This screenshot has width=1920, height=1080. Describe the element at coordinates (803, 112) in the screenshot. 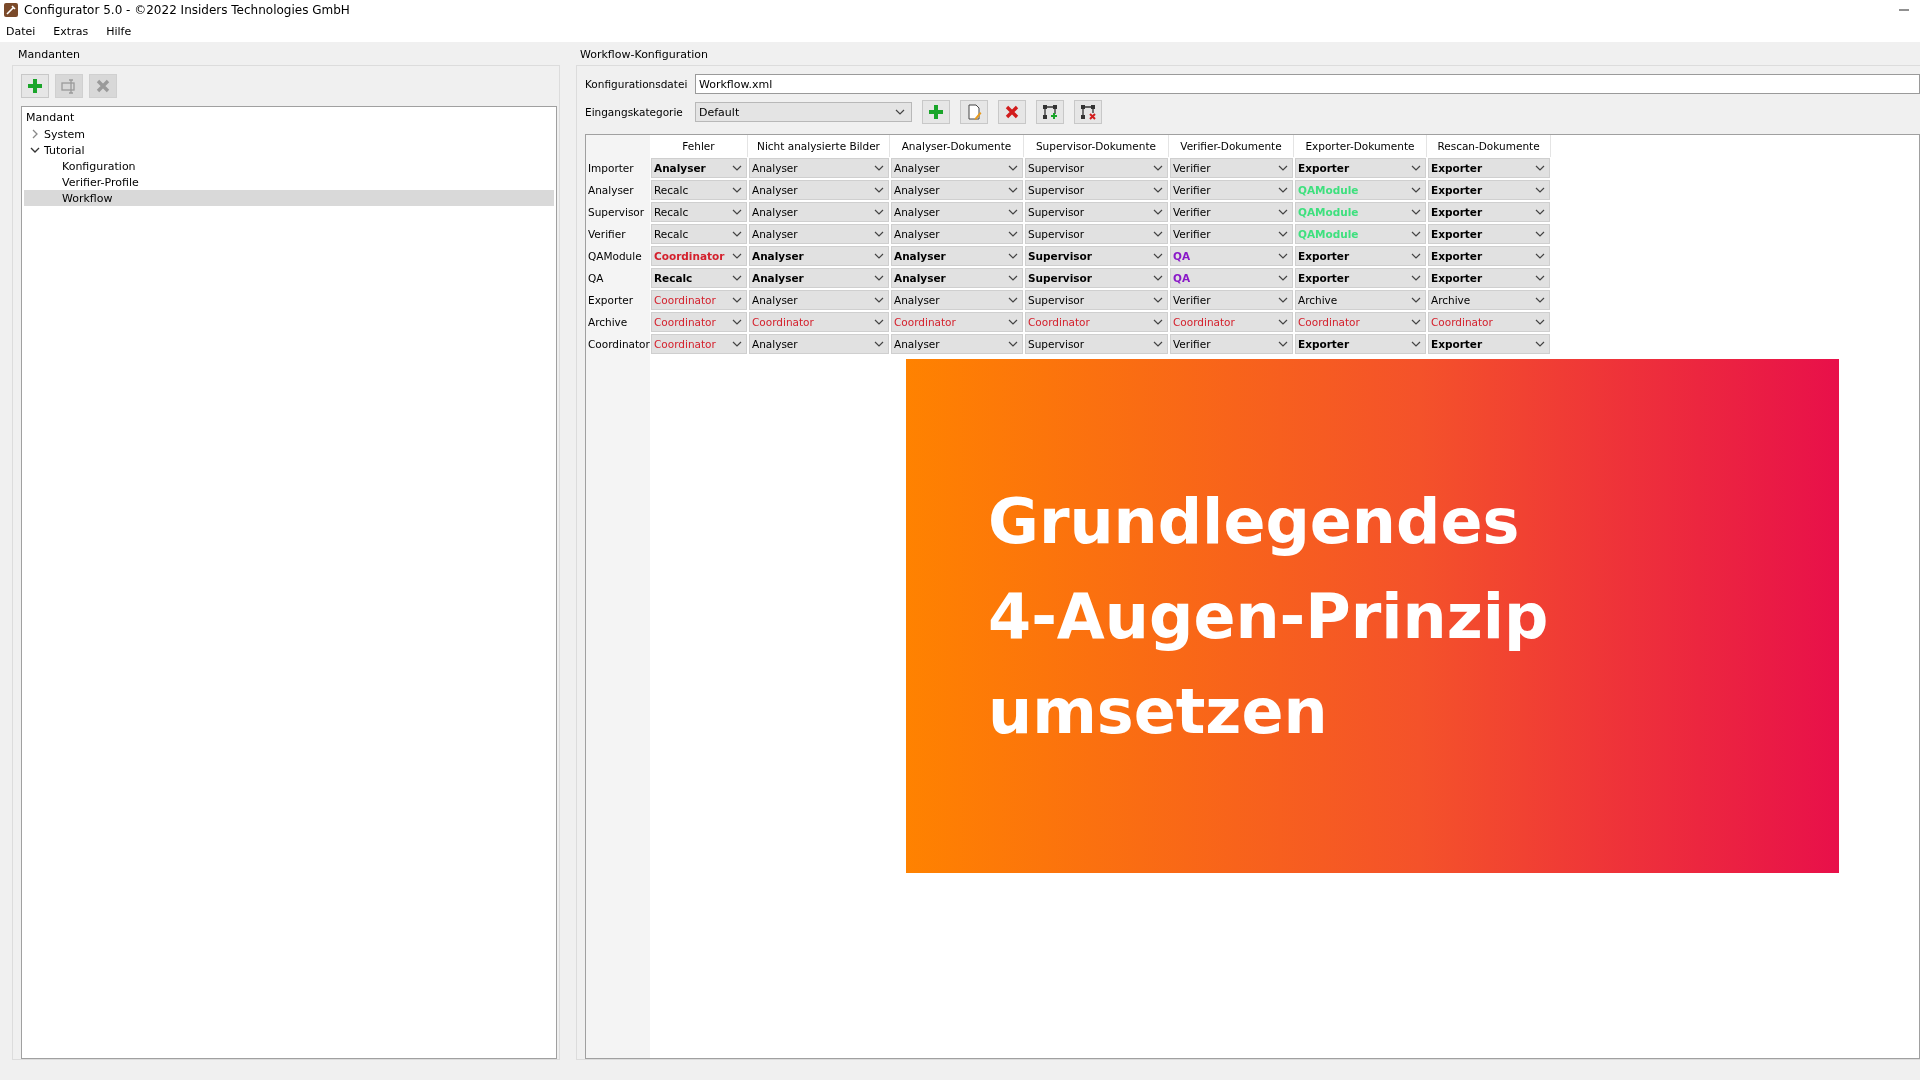

I see `category-dropdown: Default` at that location.